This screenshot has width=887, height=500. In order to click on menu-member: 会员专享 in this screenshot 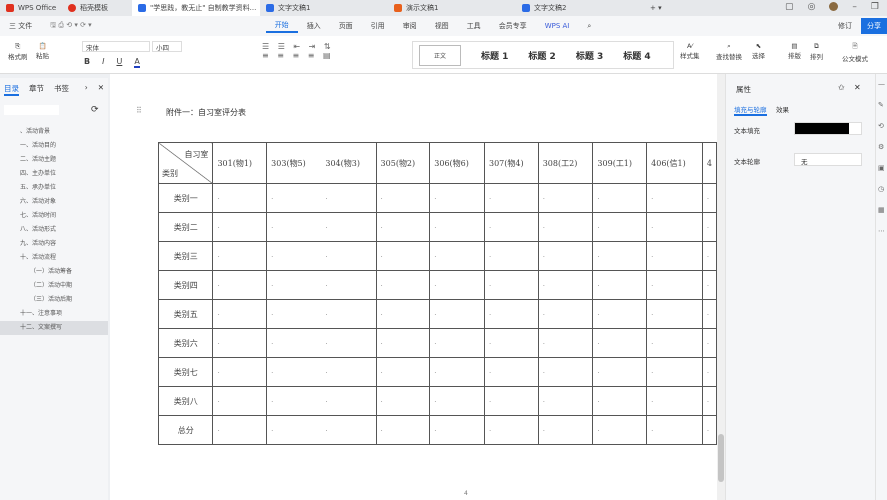, I will do `click(513, 26)`.